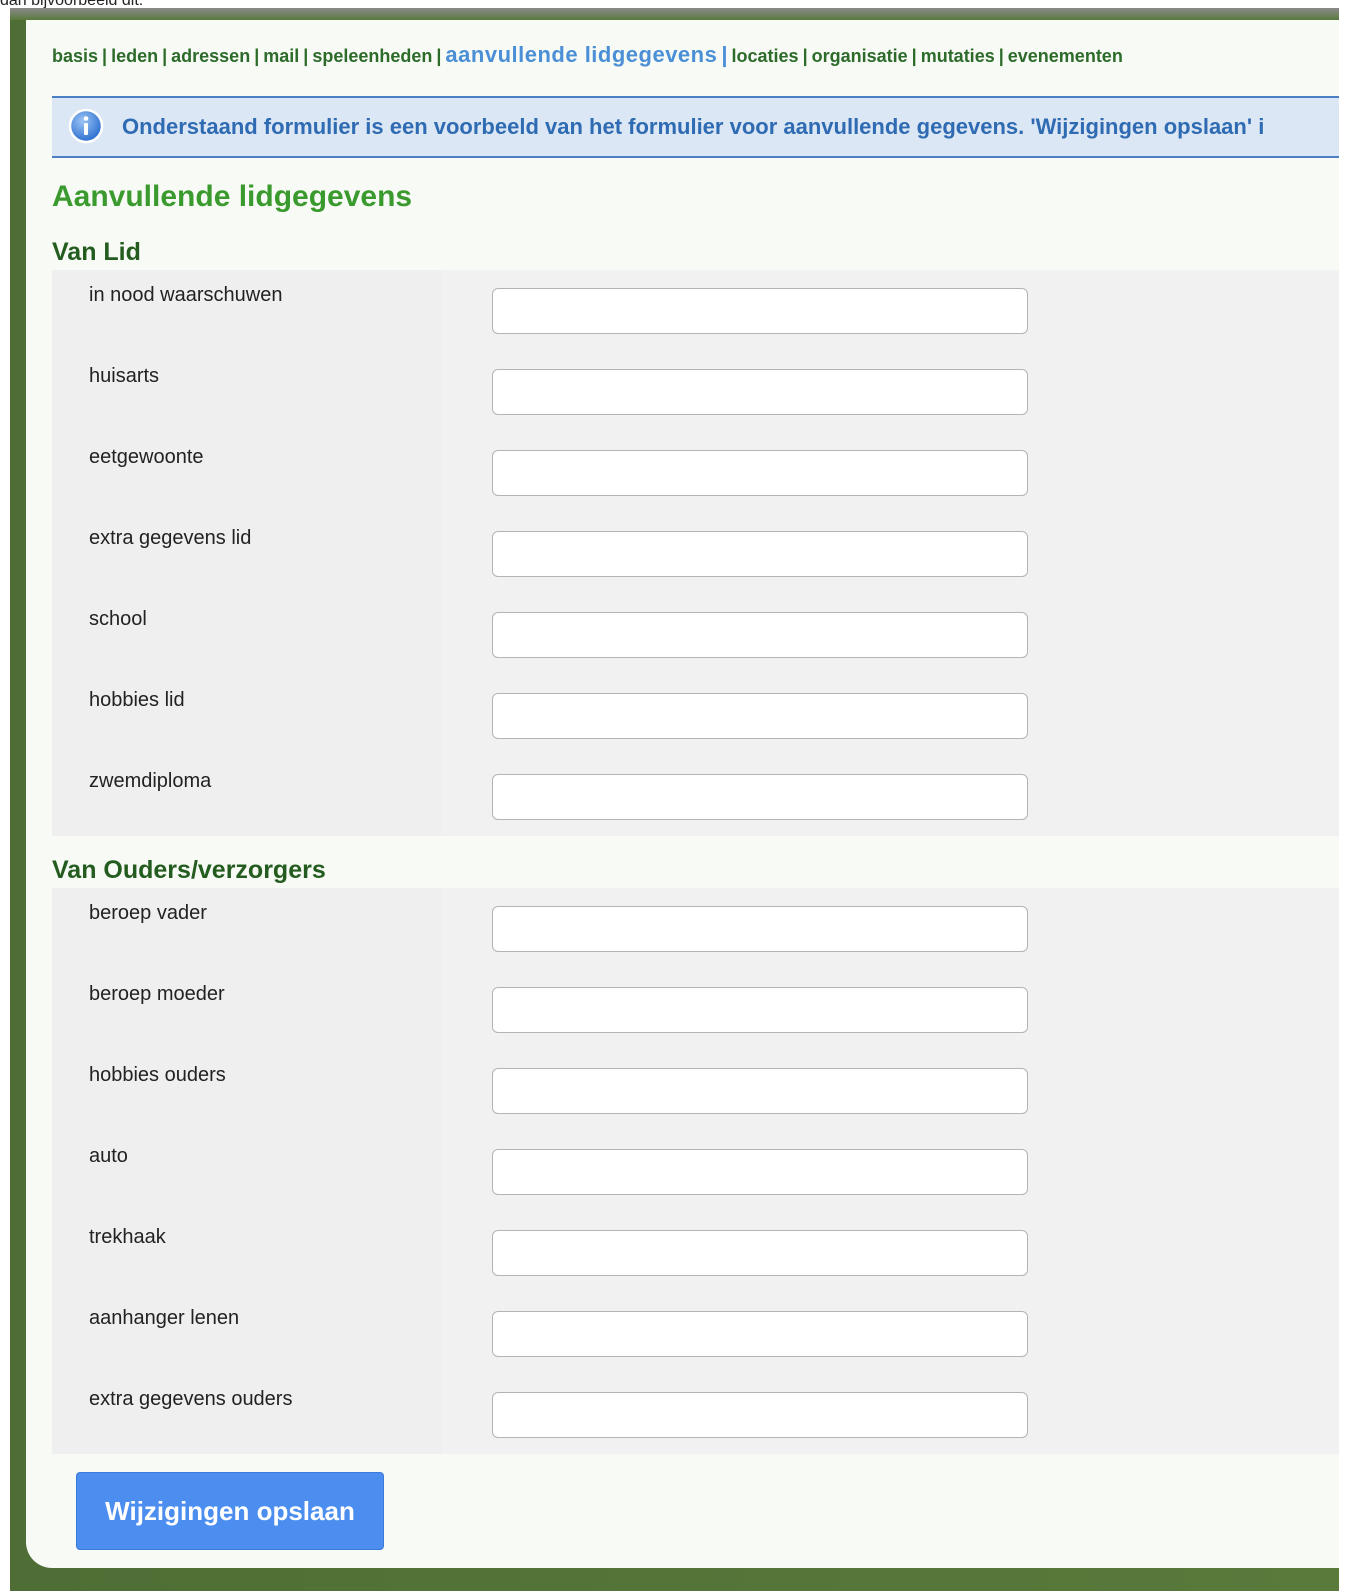 Image resolution: width=1349 pixels, height=1591 pixels. I want to click on extra-gegevens-lid-input, so click(760, 554).